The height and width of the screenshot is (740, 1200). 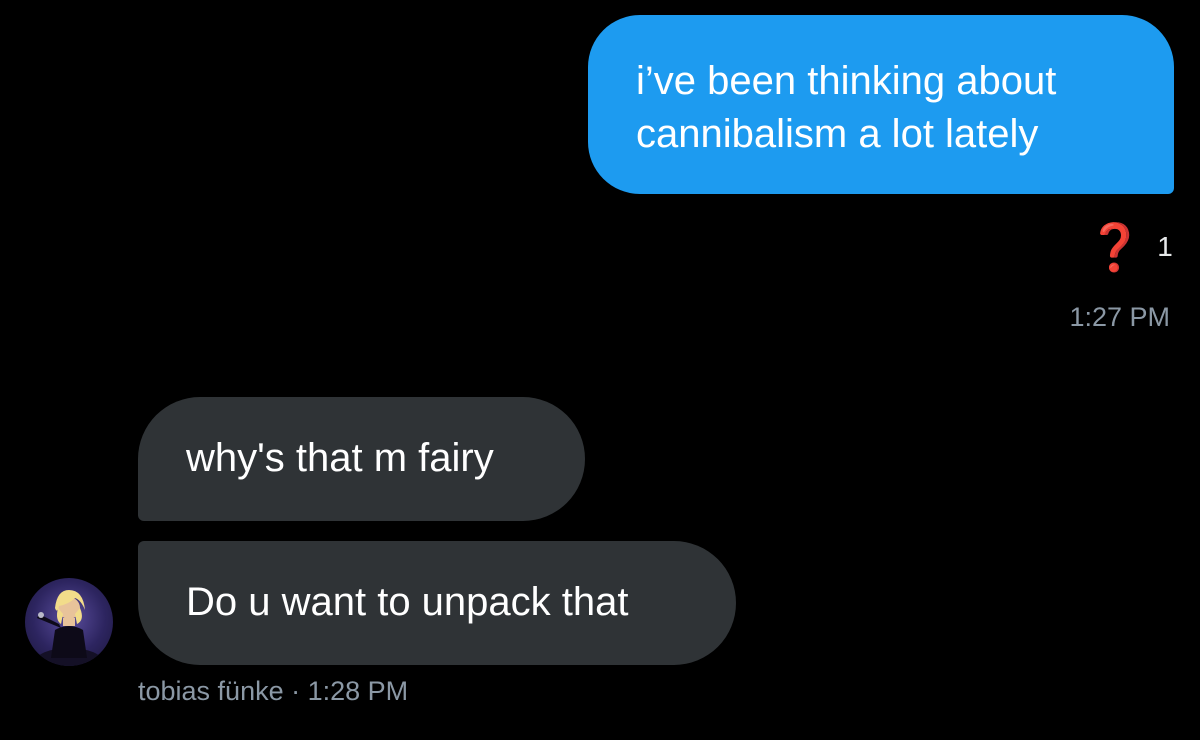 I want to click on incoming-message-bubble: why's that m fairy, so click(x=361, y=459).